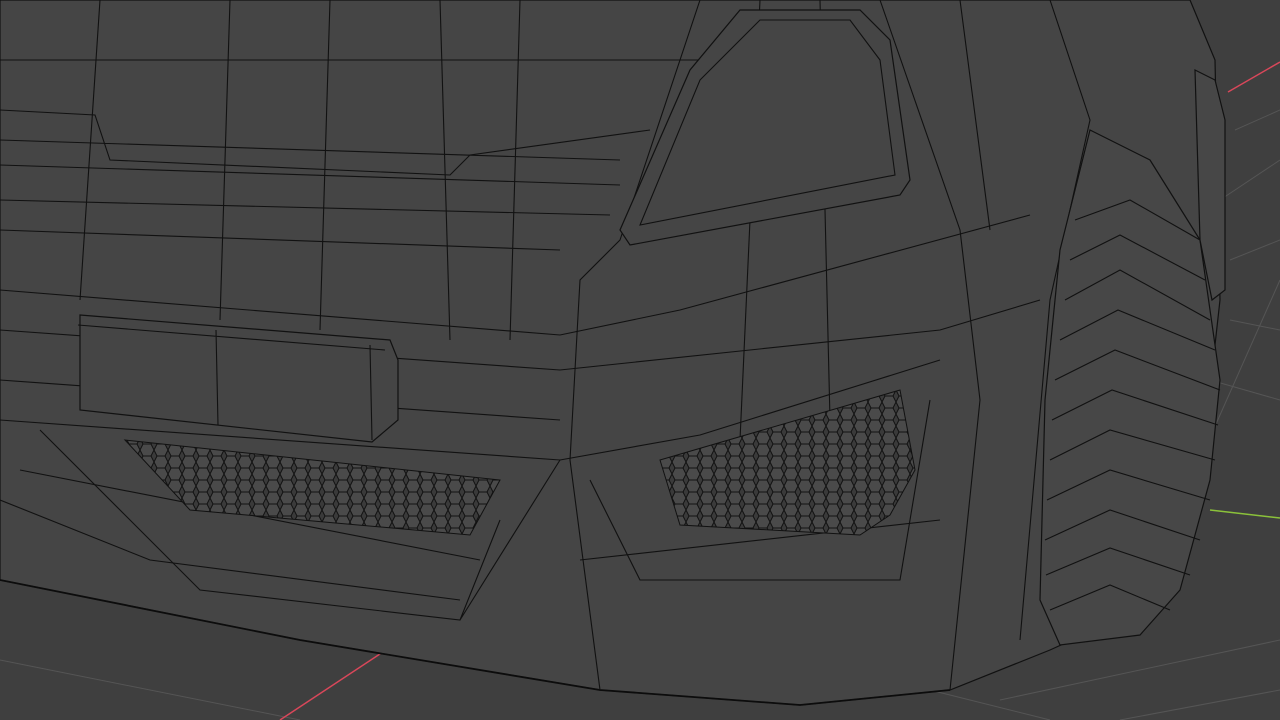  What do you see at coordinates (1244, 514) in the screenshot?
I see `y-axis-line` at bounding box center [1244, 514].